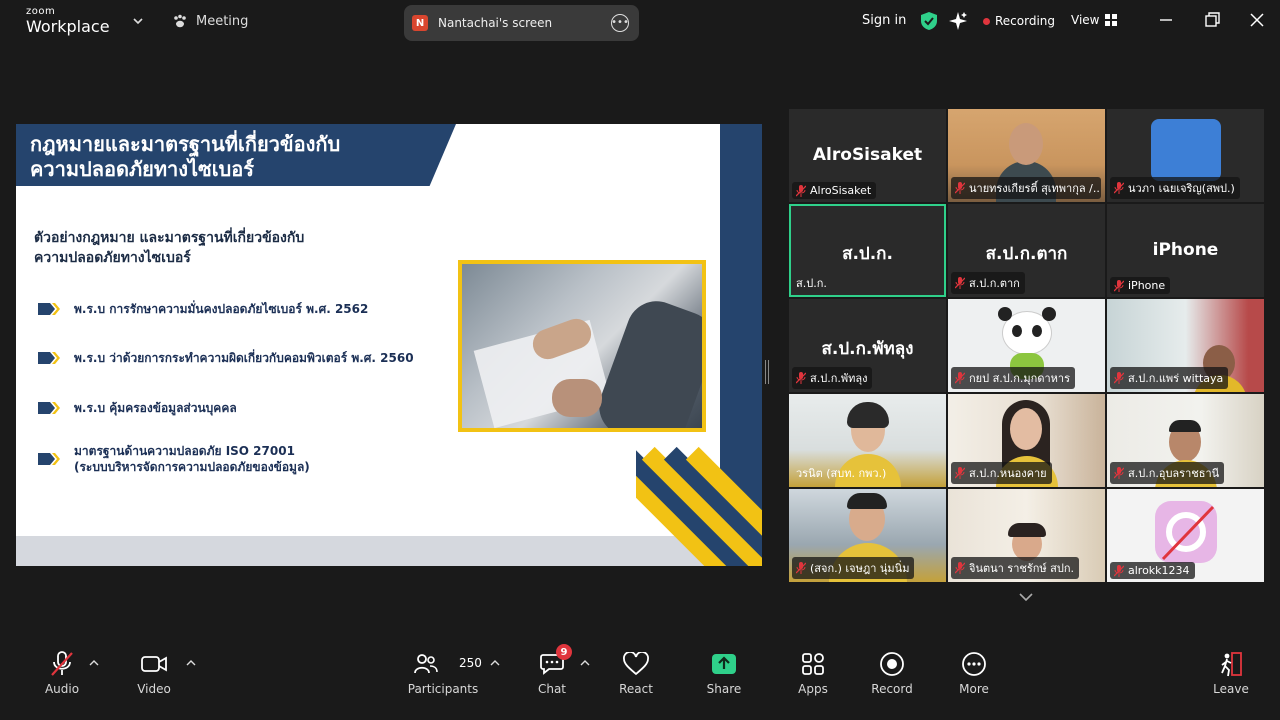  What do you see at coordinates (184, 451) in the screenshot?
I see `bullet-text: มาตรฐานด้านความปลอดภัย ISO 27001` at bounding box center [184, 451].